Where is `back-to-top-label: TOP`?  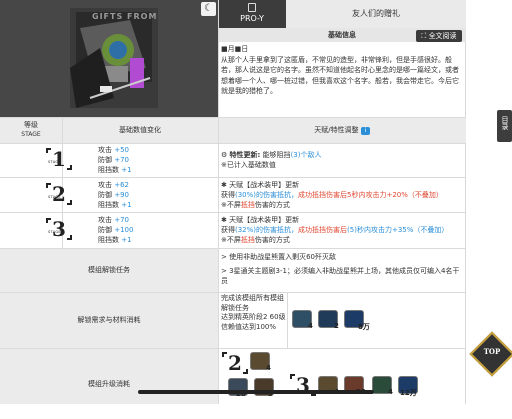 back-to-top-label: TOP is located at coordinates (492, 351).